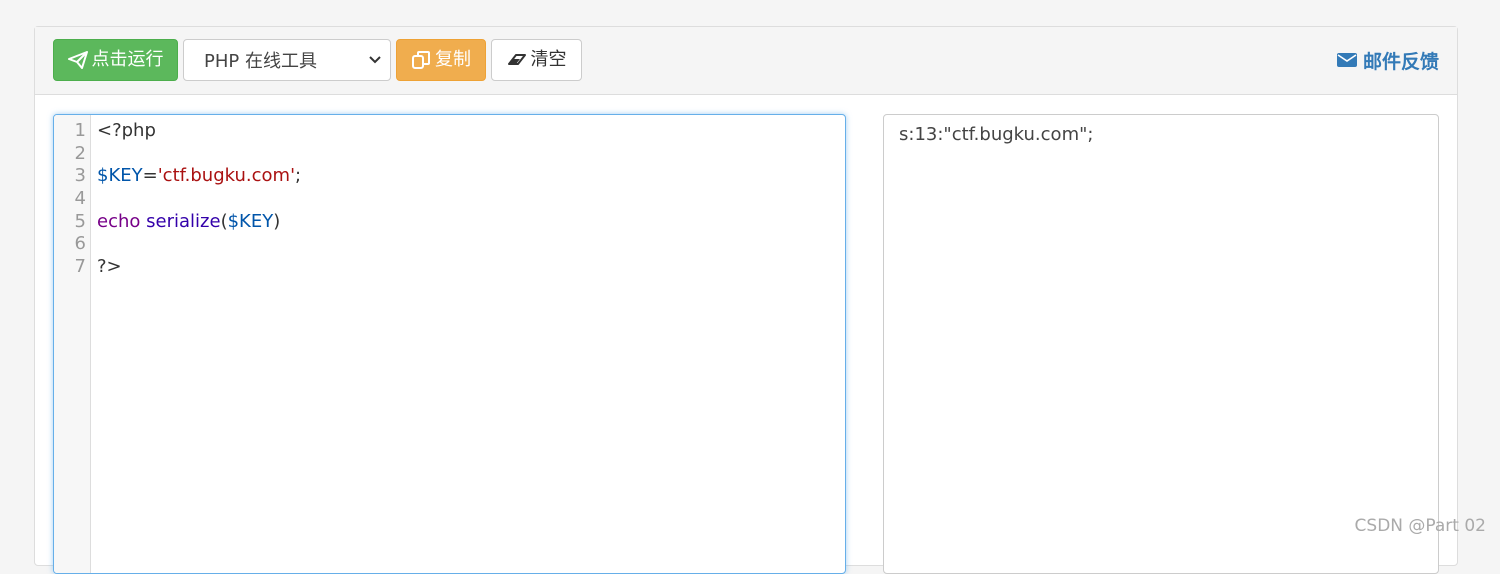 The image size is (1500, 574). What do you see at coordinates (109, 266) in the screenshot?
I see `php-close-tag: ?>` at bounding box center [109, 266].